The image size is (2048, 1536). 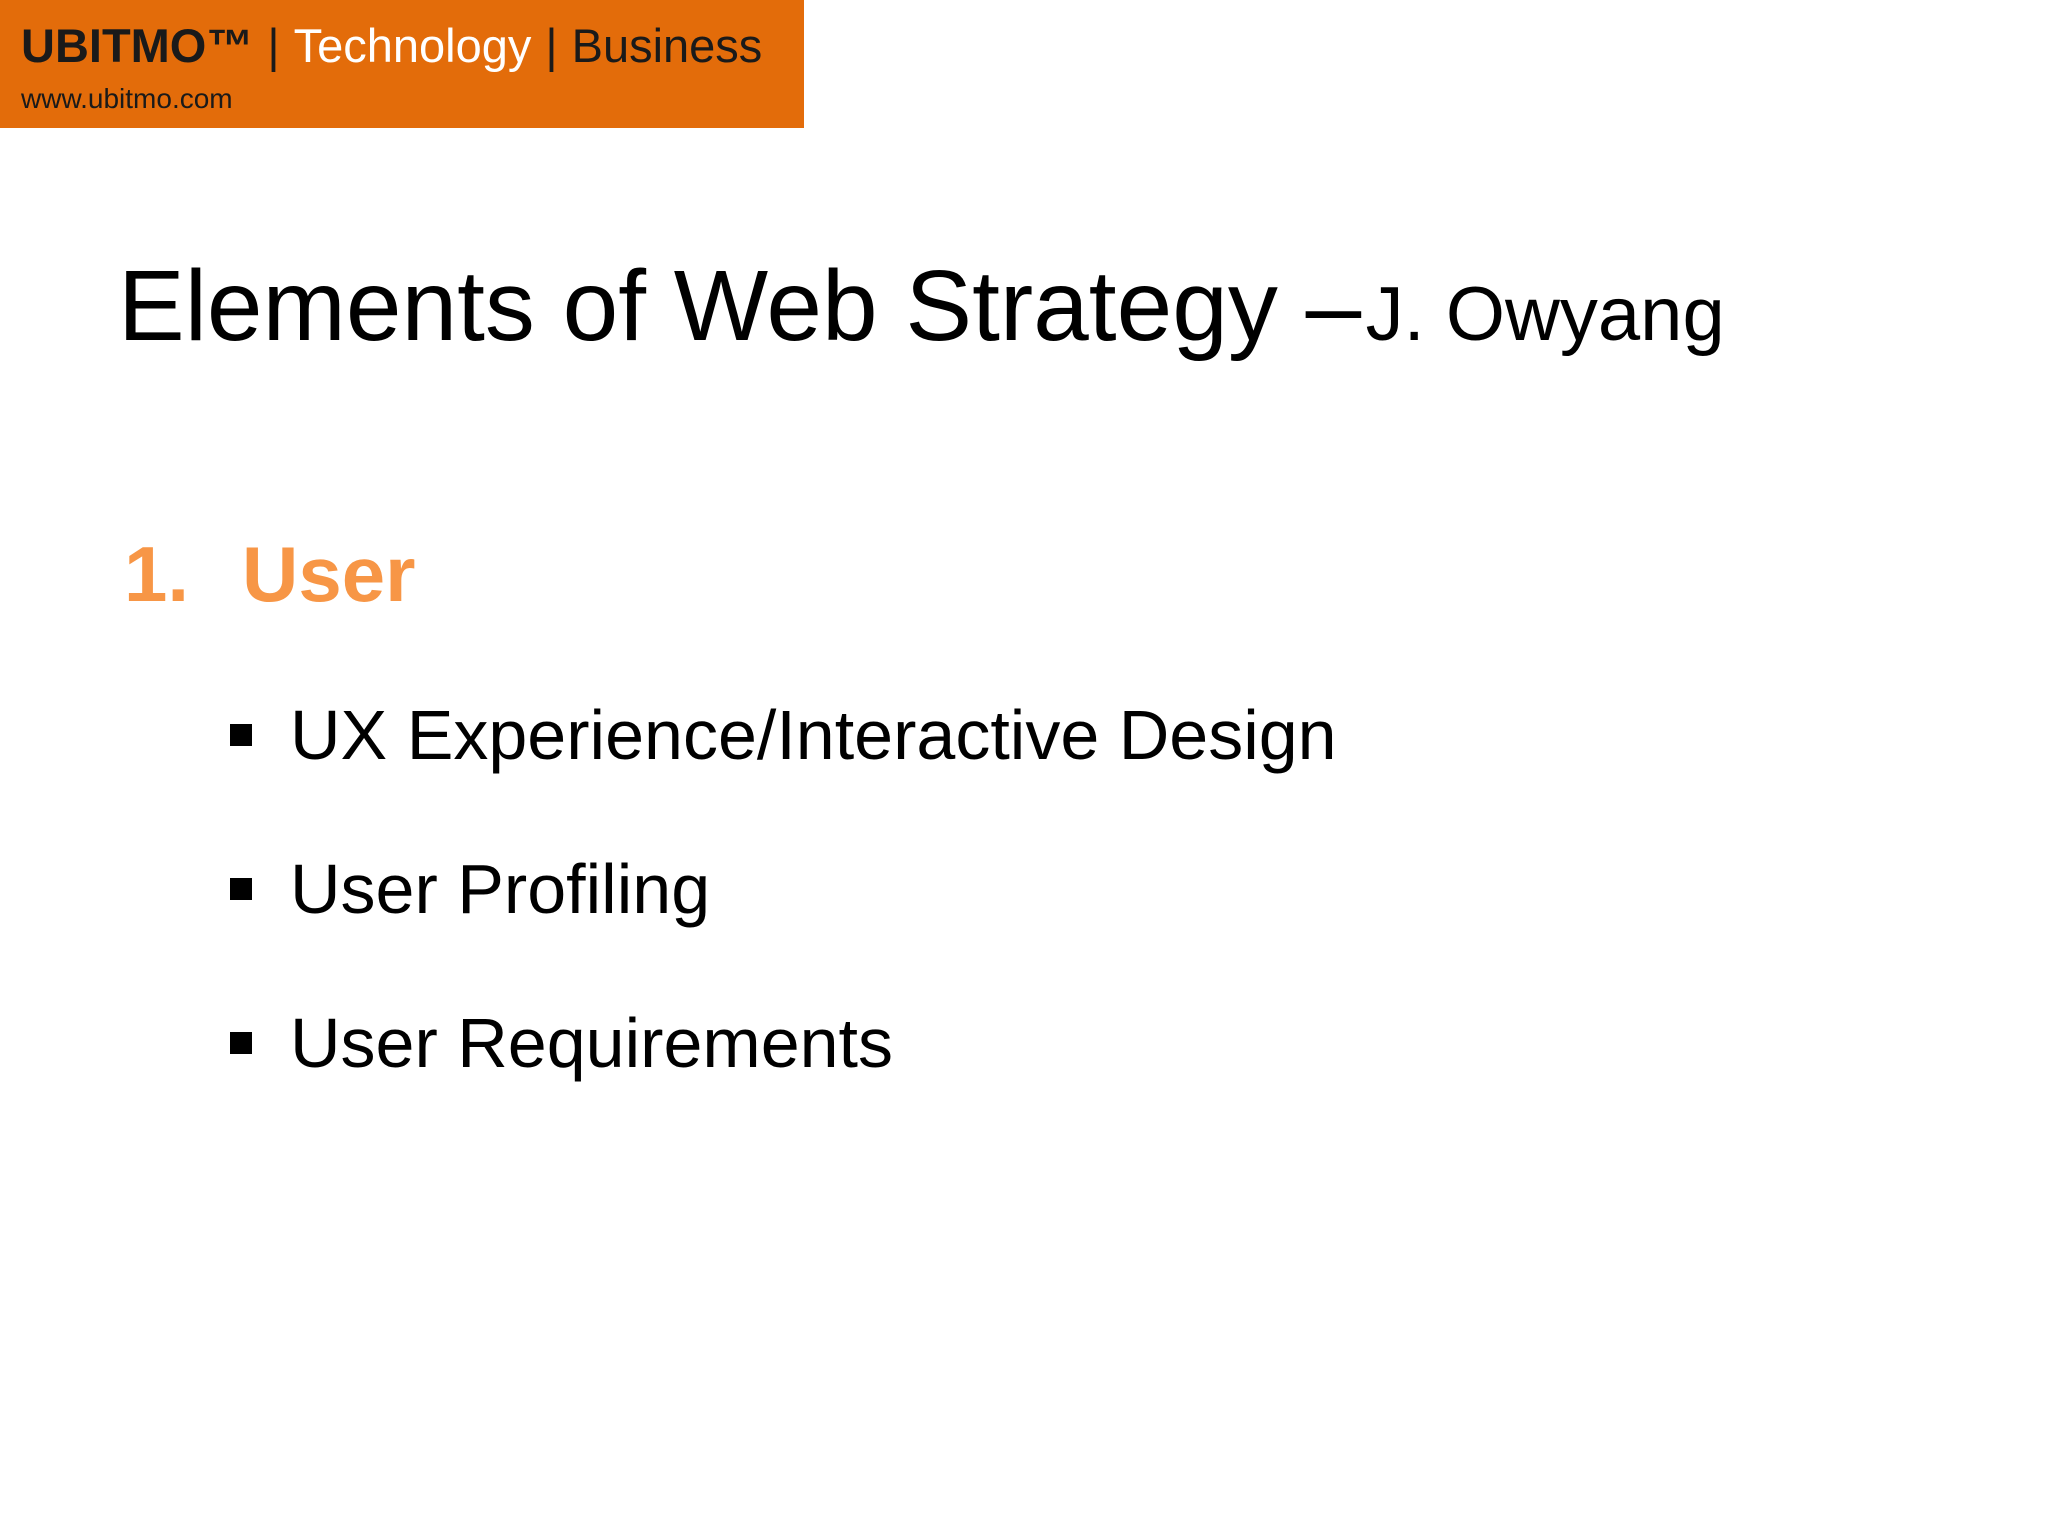 I want to click on bullet-text: User Profiling, so click(x=500, y=889).